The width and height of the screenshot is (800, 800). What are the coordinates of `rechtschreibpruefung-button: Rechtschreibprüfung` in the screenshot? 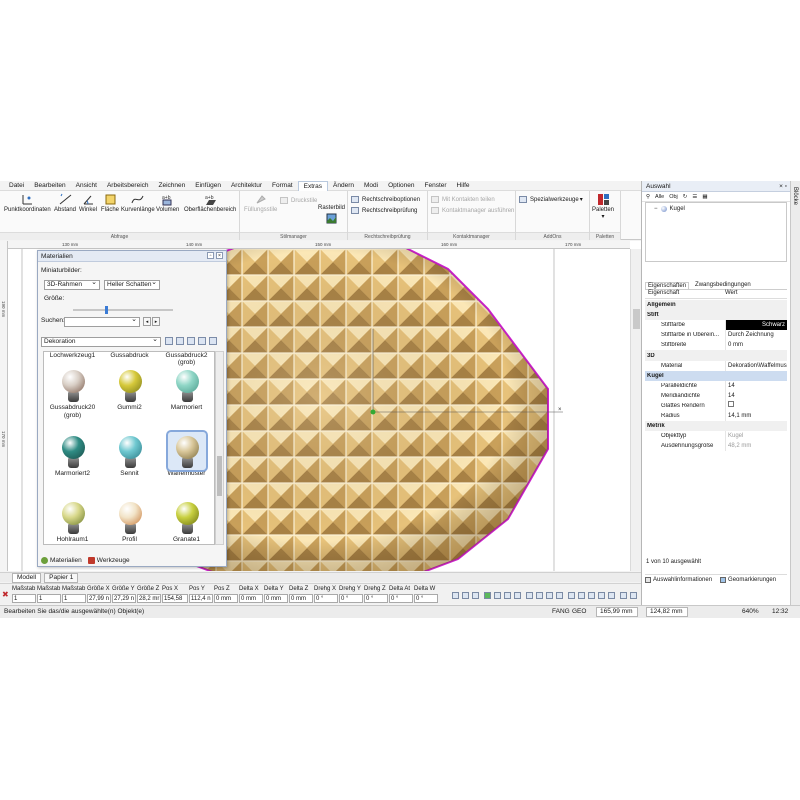 It's located at (384, 210).